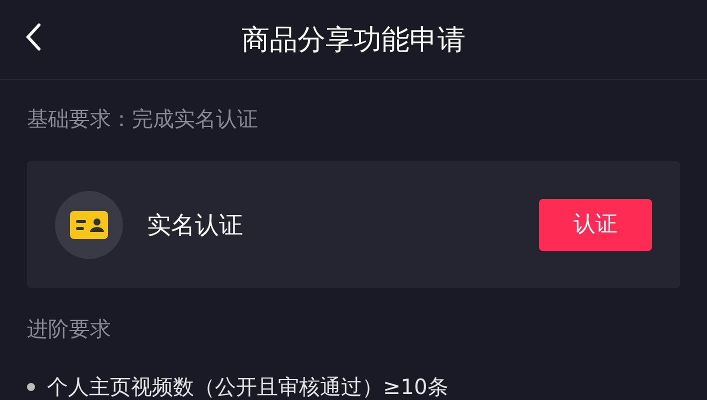  What do you see at coordinates (247, 387) in the screenshot?
I see `requirement-item: 个人主页视频数（公开且审核通过）≥10条` at bounding box center [247, 387].